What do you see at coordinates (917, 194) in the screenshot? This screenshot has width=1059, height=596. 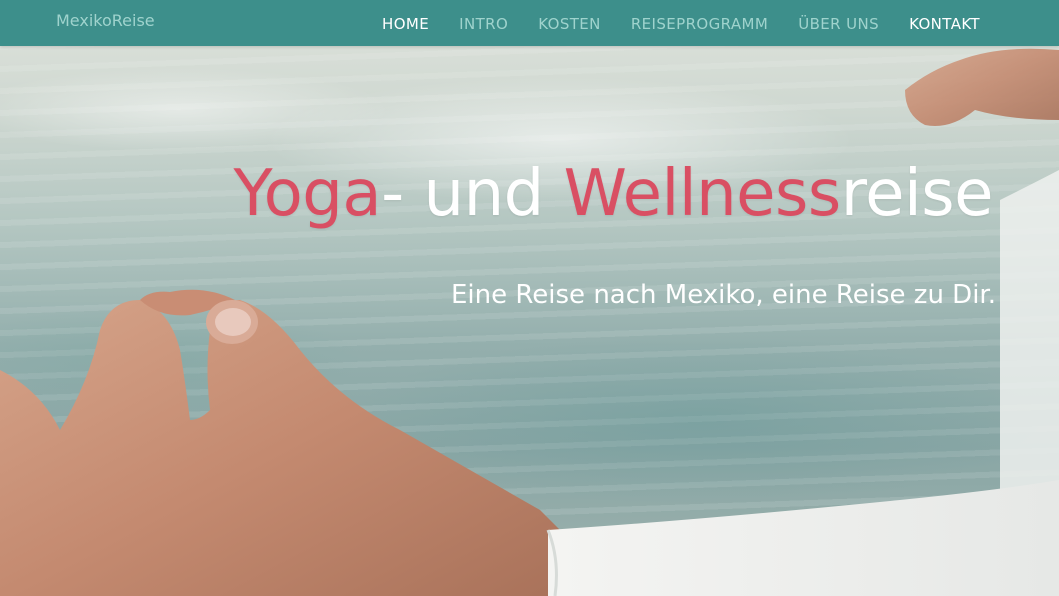 I see `hero-title-reise: reise` at bounding box center [917, 194].